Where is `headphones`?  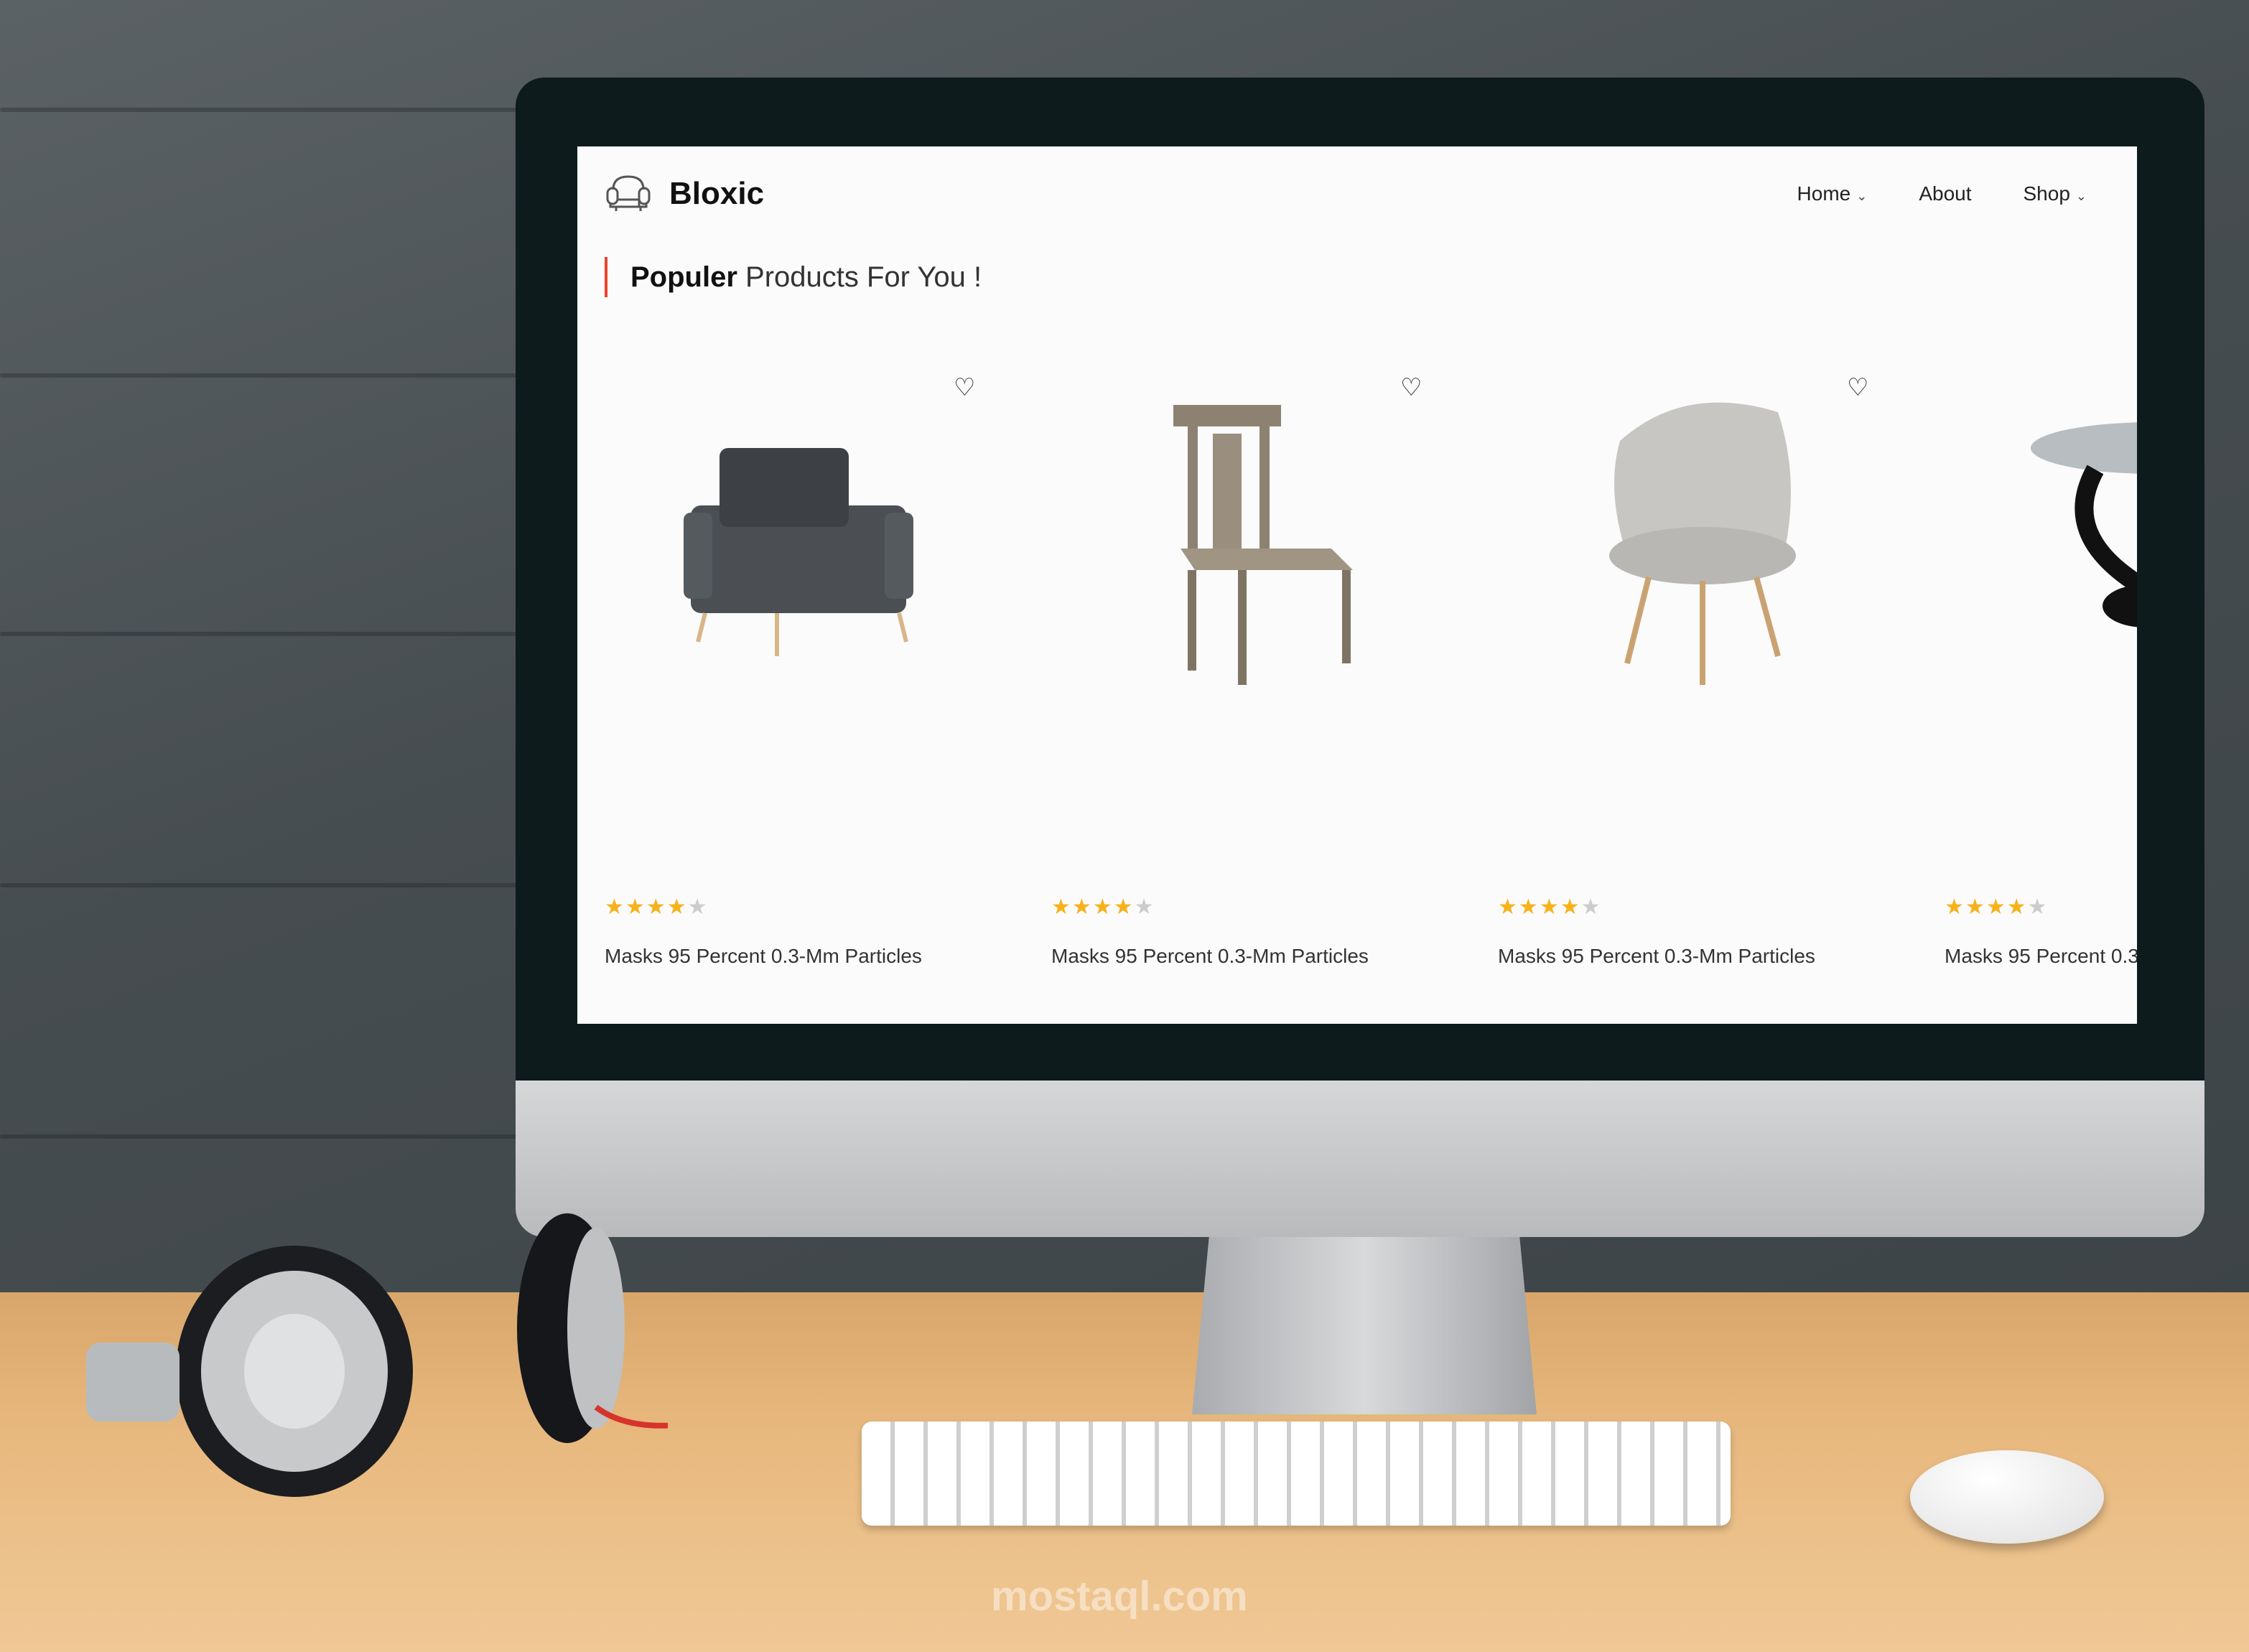 headphones is located at coordinates (377, 1355).